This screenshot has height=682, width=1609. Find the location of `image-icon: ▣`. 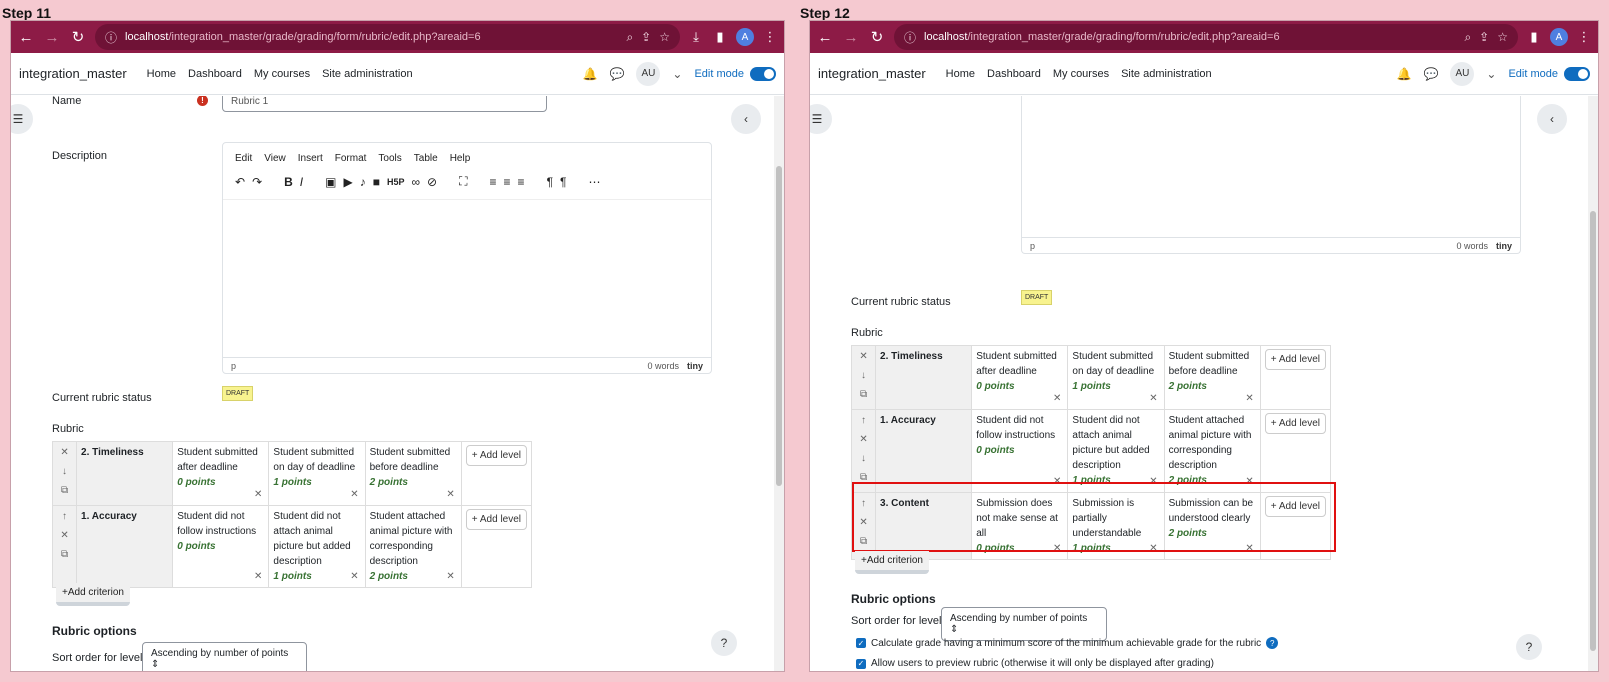

image-icon: ▣ is located at coordinates (330, 182).